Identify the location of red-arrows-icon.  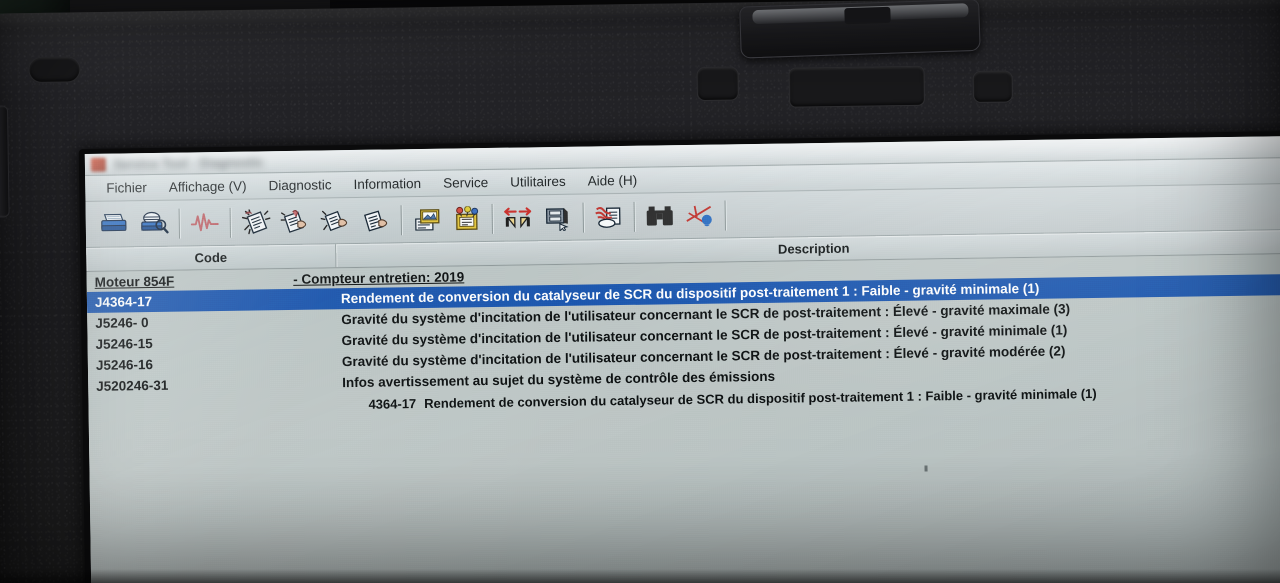
(518, 218).